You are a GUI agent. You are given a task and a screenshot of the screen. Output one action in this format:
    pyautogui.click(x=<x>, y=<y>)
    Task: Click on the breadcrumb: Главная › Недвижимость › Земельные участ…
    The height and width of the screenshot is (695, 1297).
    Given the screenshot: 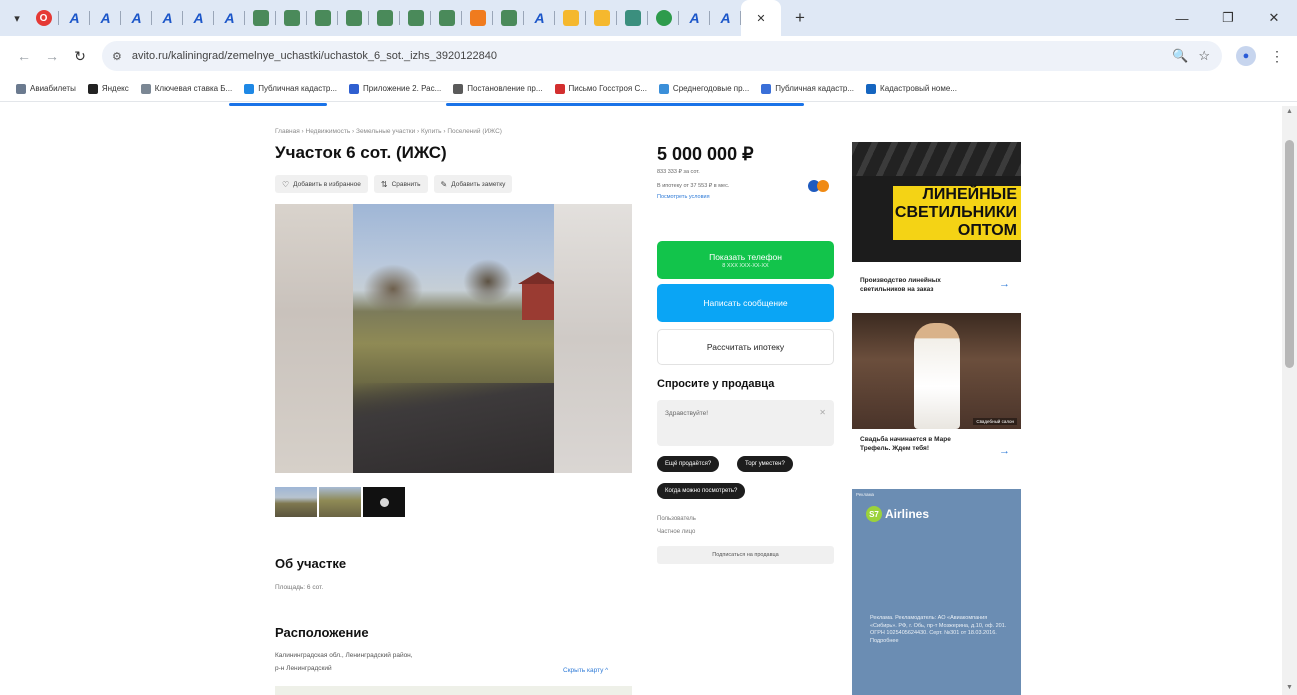 What is the action you would take?
    pyautogui.click(x=388, y=131)
    